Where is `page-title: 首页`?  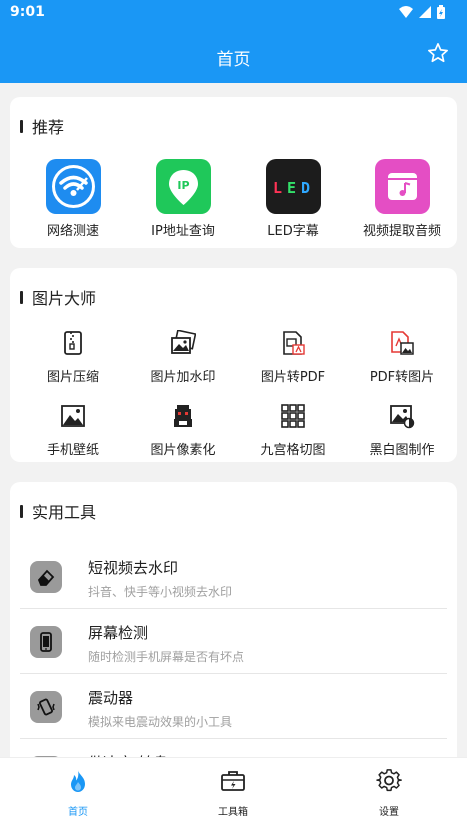
page-title: 首页 is located at coordinates (233, 60).